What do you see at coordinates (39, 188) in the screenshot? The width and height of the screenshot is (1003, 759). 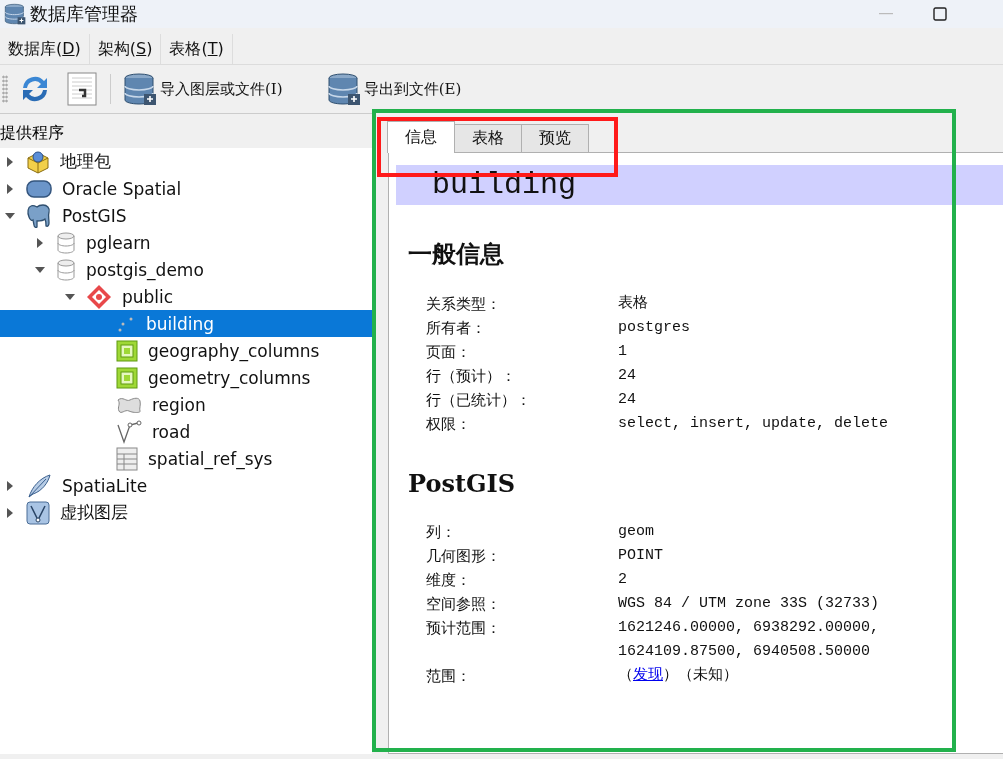 I see `rounded-rectangle-icon` at bounding box center [39, 188].